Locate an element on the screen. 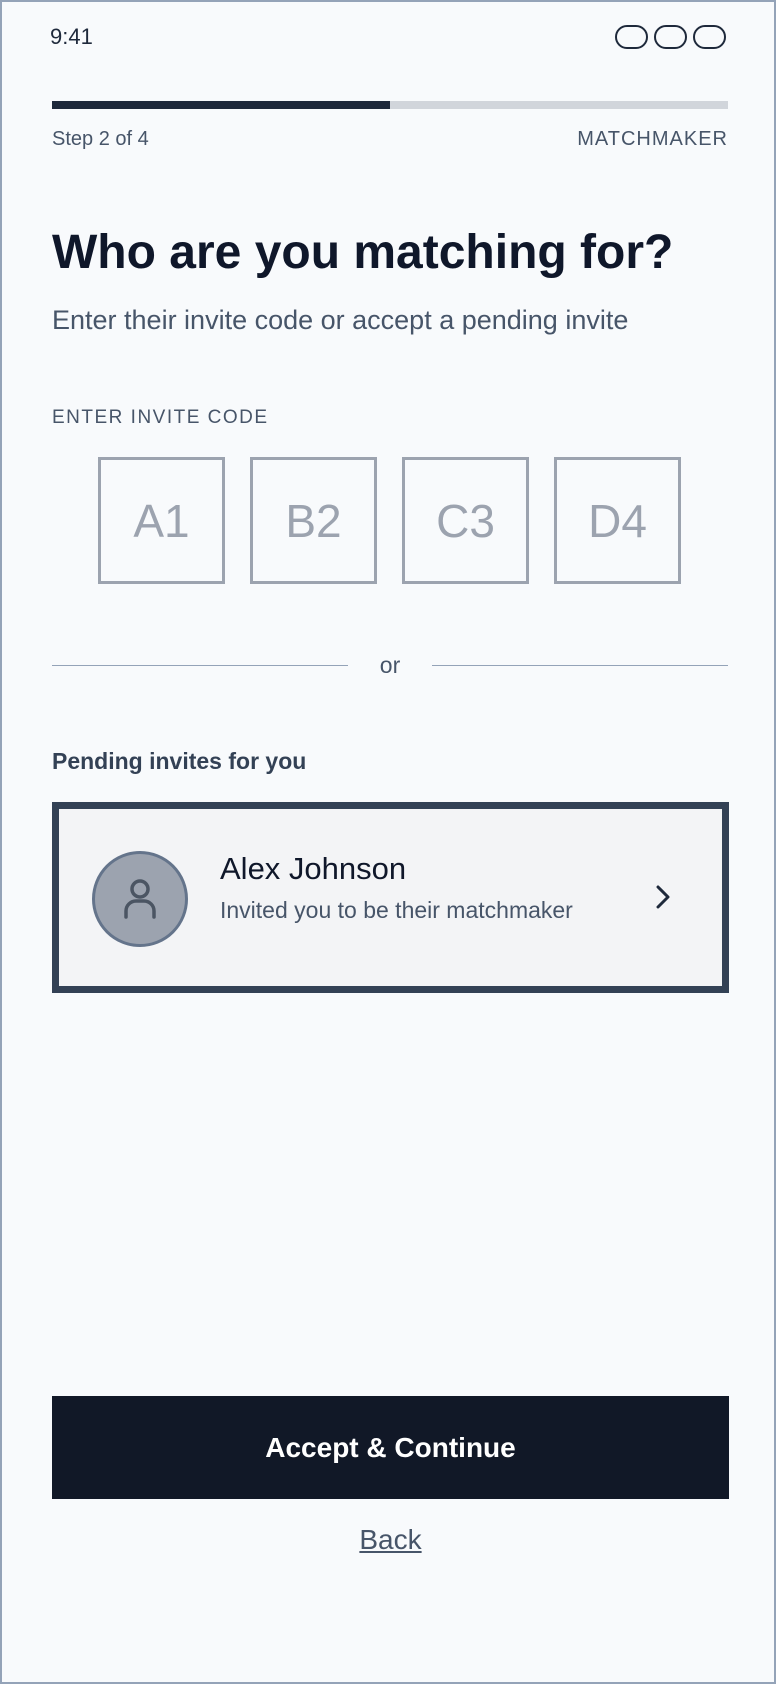 This screenshot has width=776, height=1684. divider-text: or is located at coordinates (390, 664).